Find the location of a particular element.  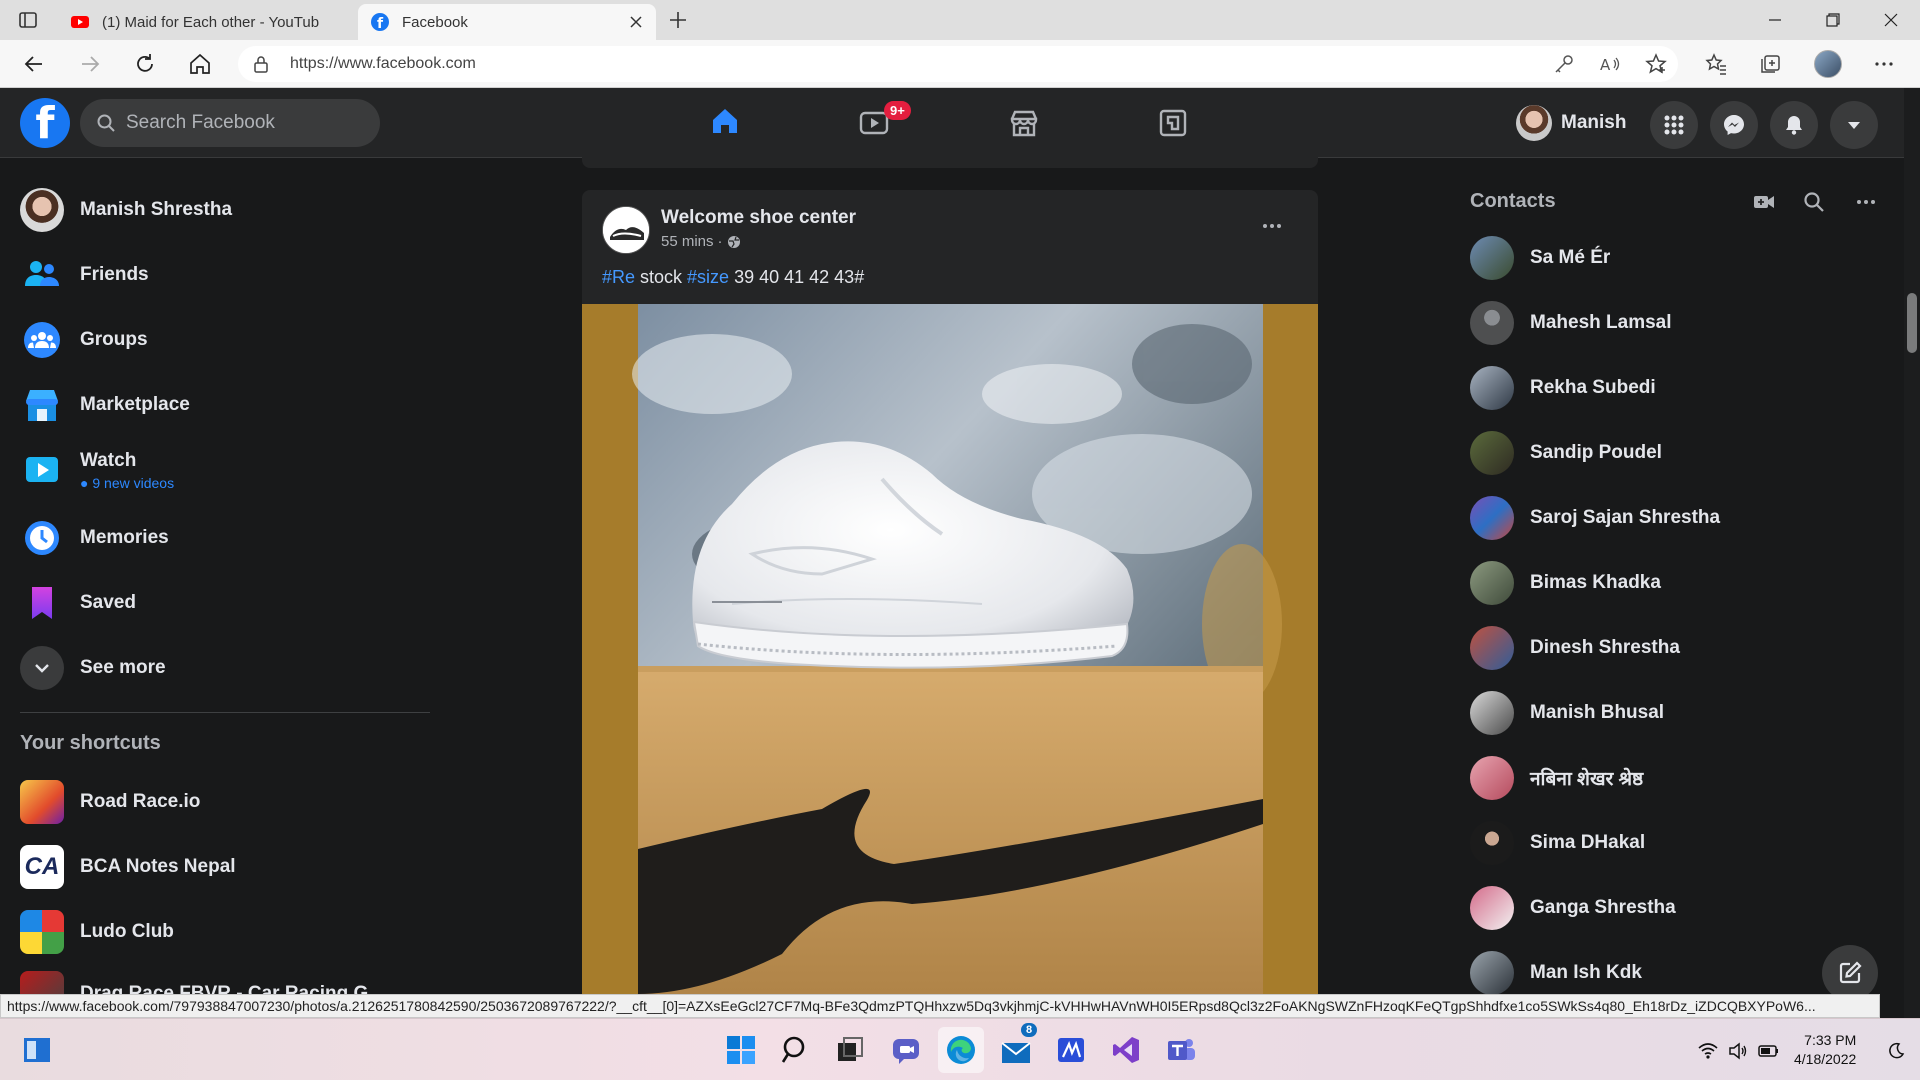

account-button is located at coordinates (1854, 125).